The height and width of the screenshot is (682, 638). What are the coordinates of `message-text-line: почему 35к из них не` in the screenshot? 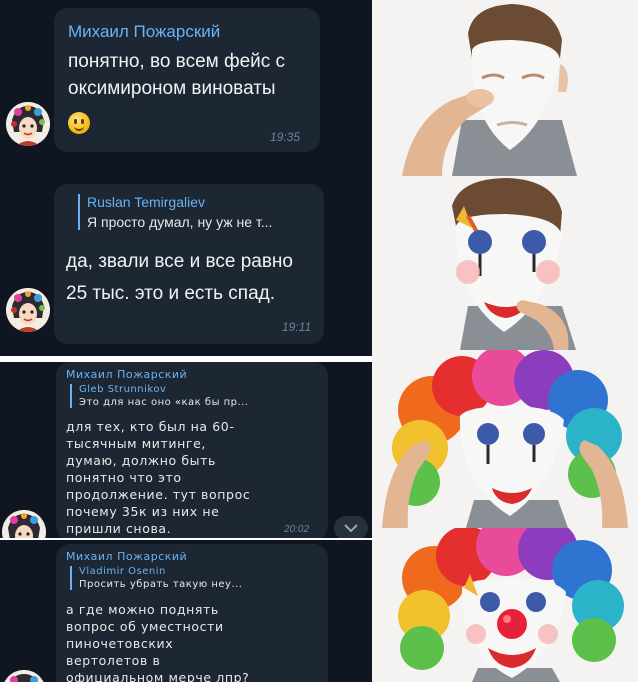 It's located at (143, 511).